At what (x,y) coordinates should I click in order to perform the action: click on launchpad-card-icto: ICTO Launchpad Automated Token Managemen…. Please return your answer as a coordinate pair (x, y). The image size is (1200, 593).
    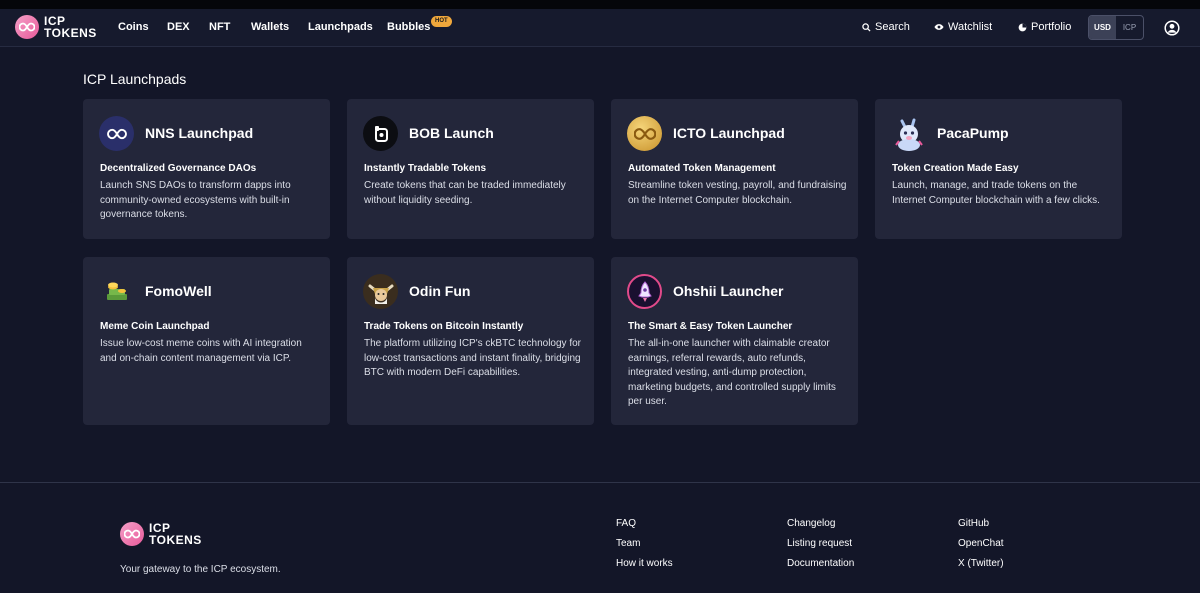
    Looking at the image, I should click on (734, 169).